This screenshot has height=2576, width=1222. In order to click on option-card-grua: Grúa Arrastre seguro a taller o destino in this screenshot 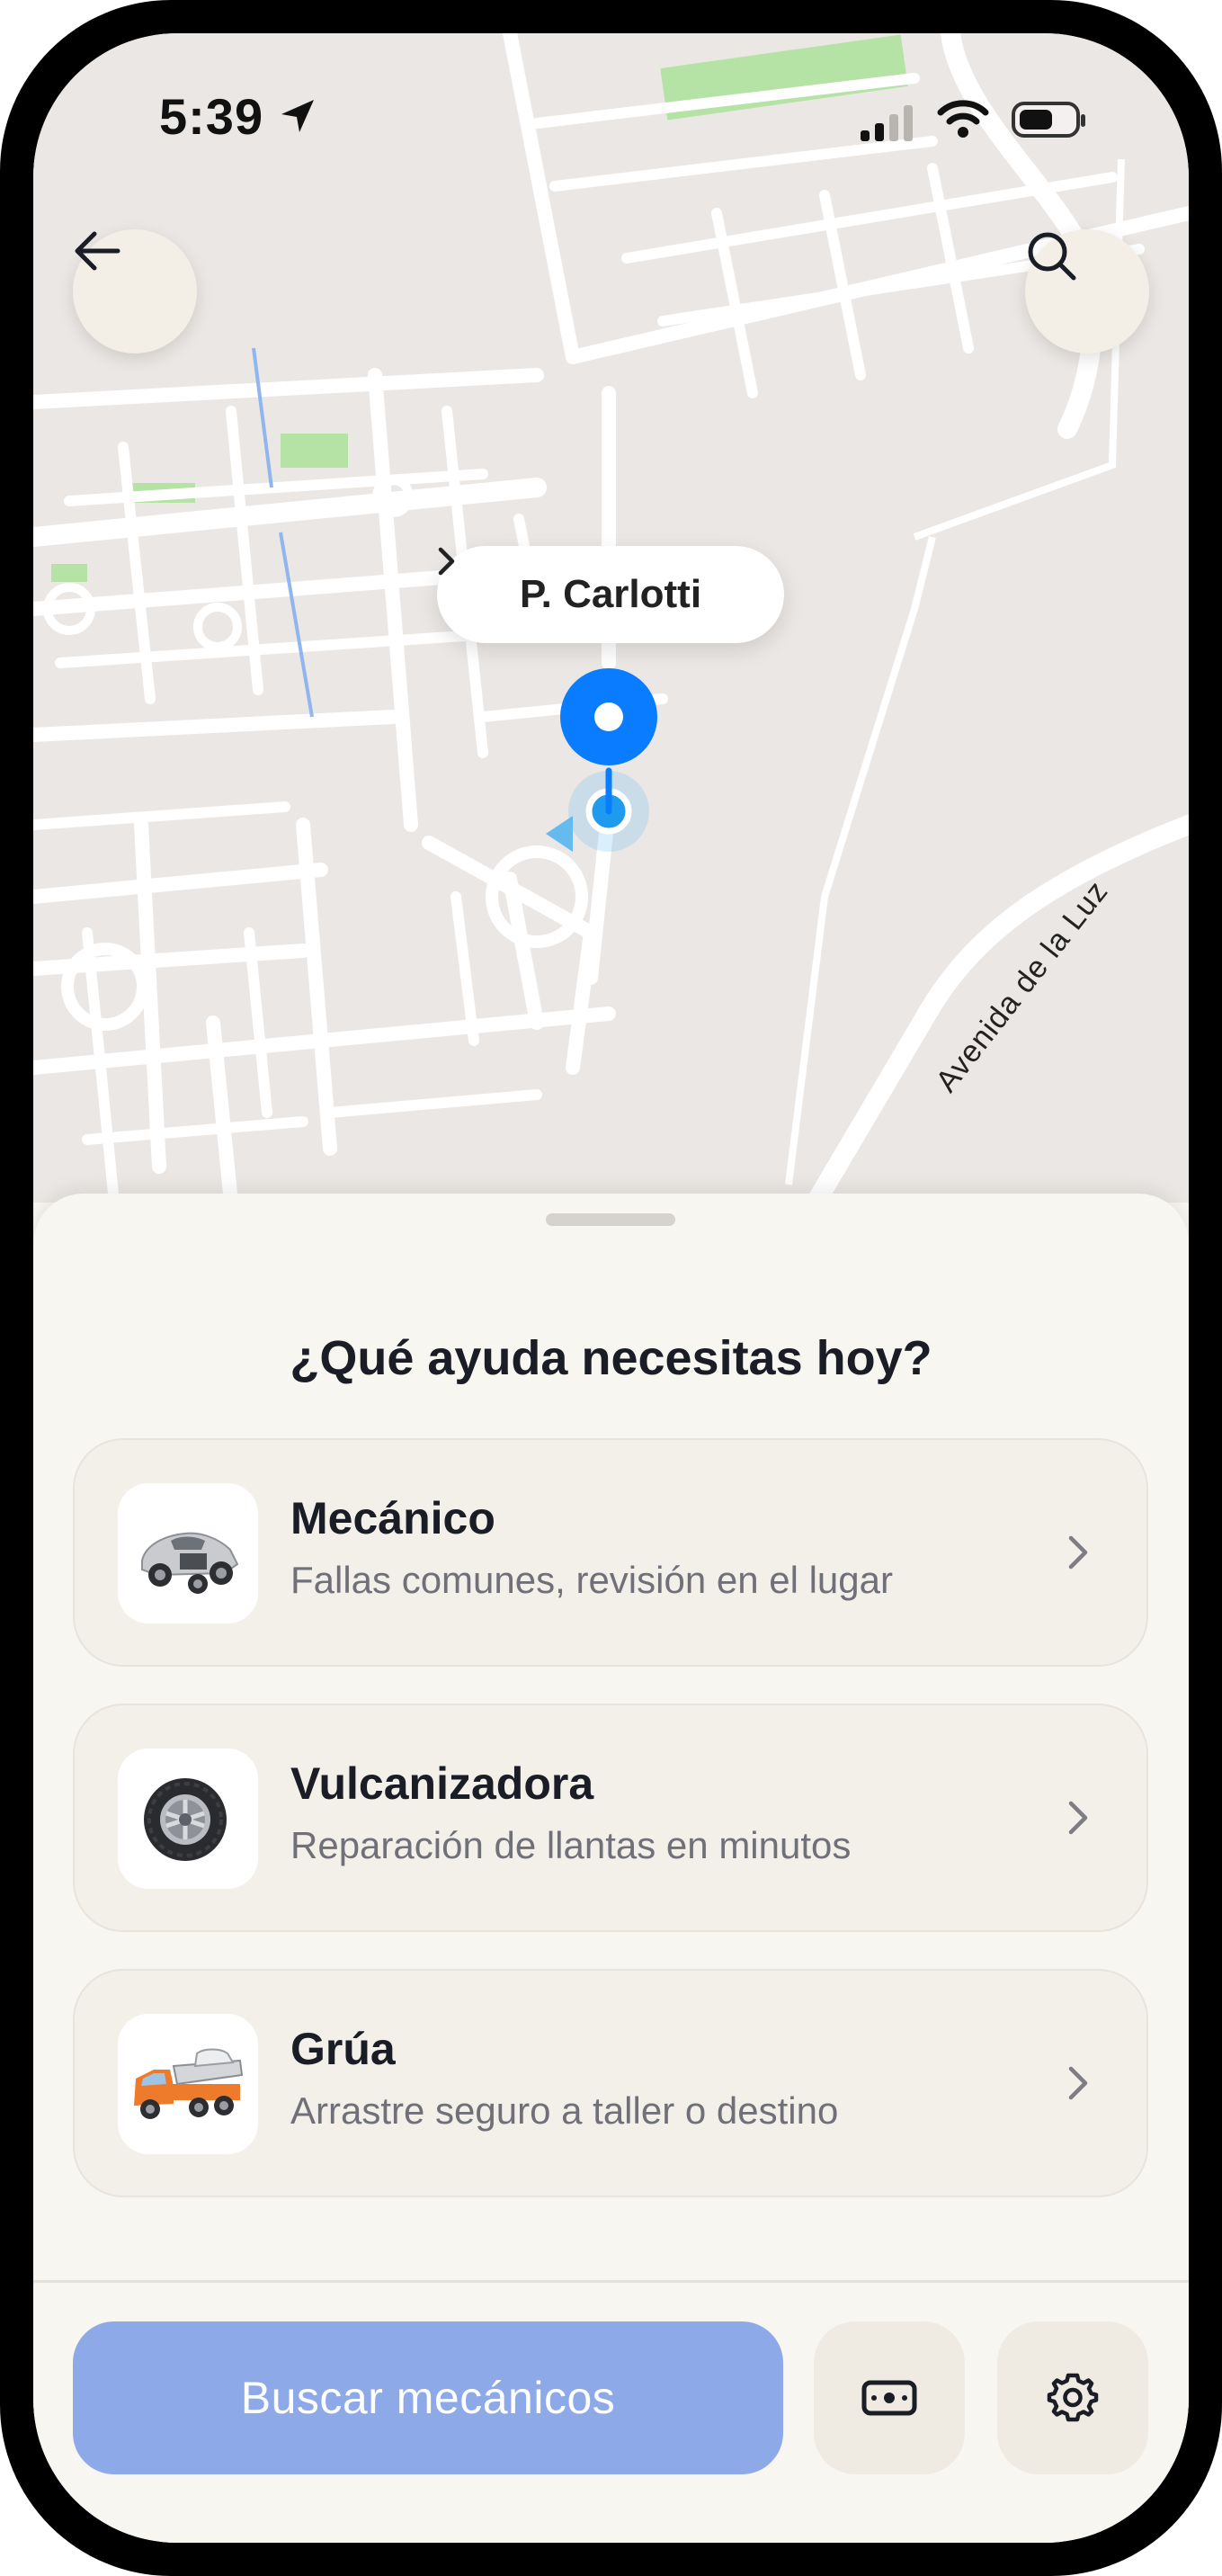, I will do `click(610, 2083)`.